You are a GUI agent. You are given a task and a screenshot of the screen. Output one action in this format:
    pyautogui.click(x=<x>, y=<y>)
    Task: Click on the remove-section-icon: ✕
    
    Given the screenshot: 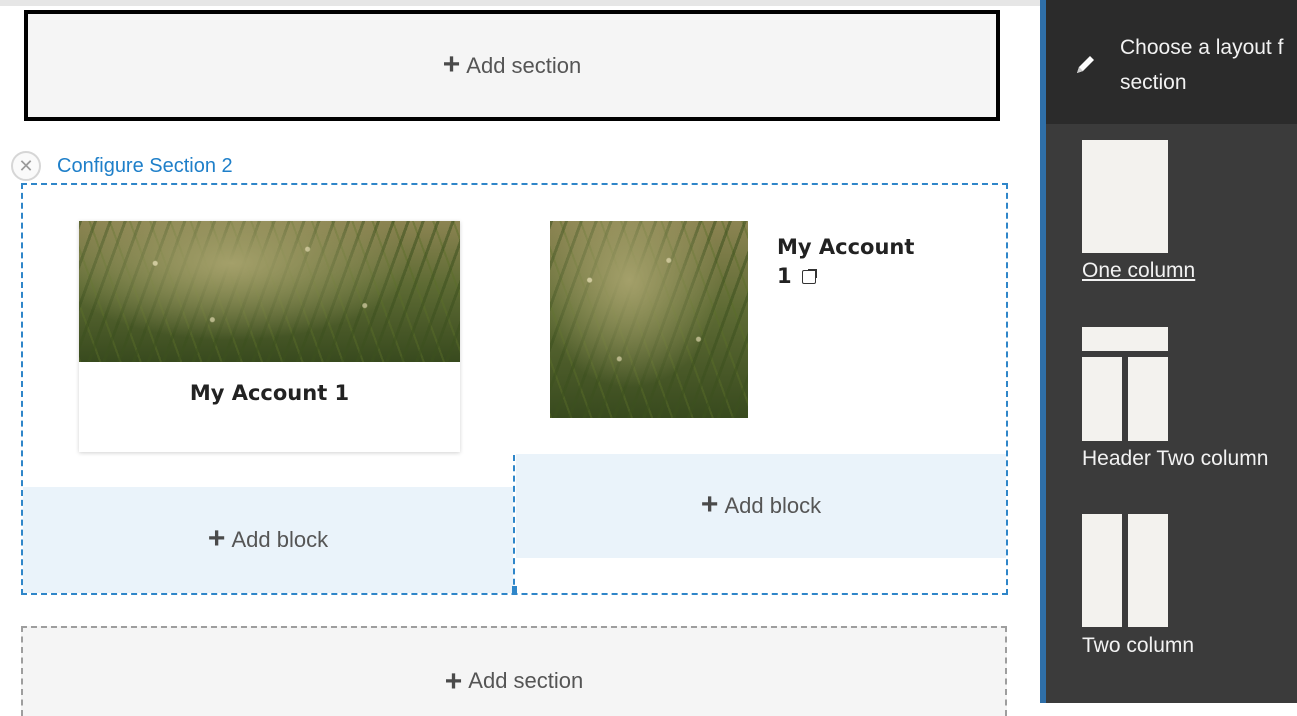 What is the action you would take?
    pyautogui.click(x=26, y=166)
    